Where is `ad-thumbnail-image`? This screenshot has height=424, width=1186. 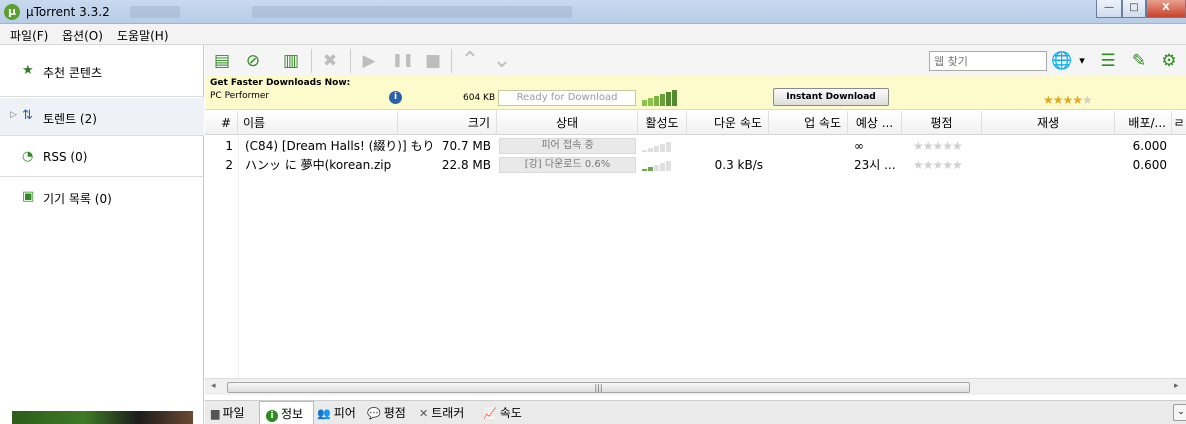 ad-thumbnail-image is located at coordinates (102, 417).